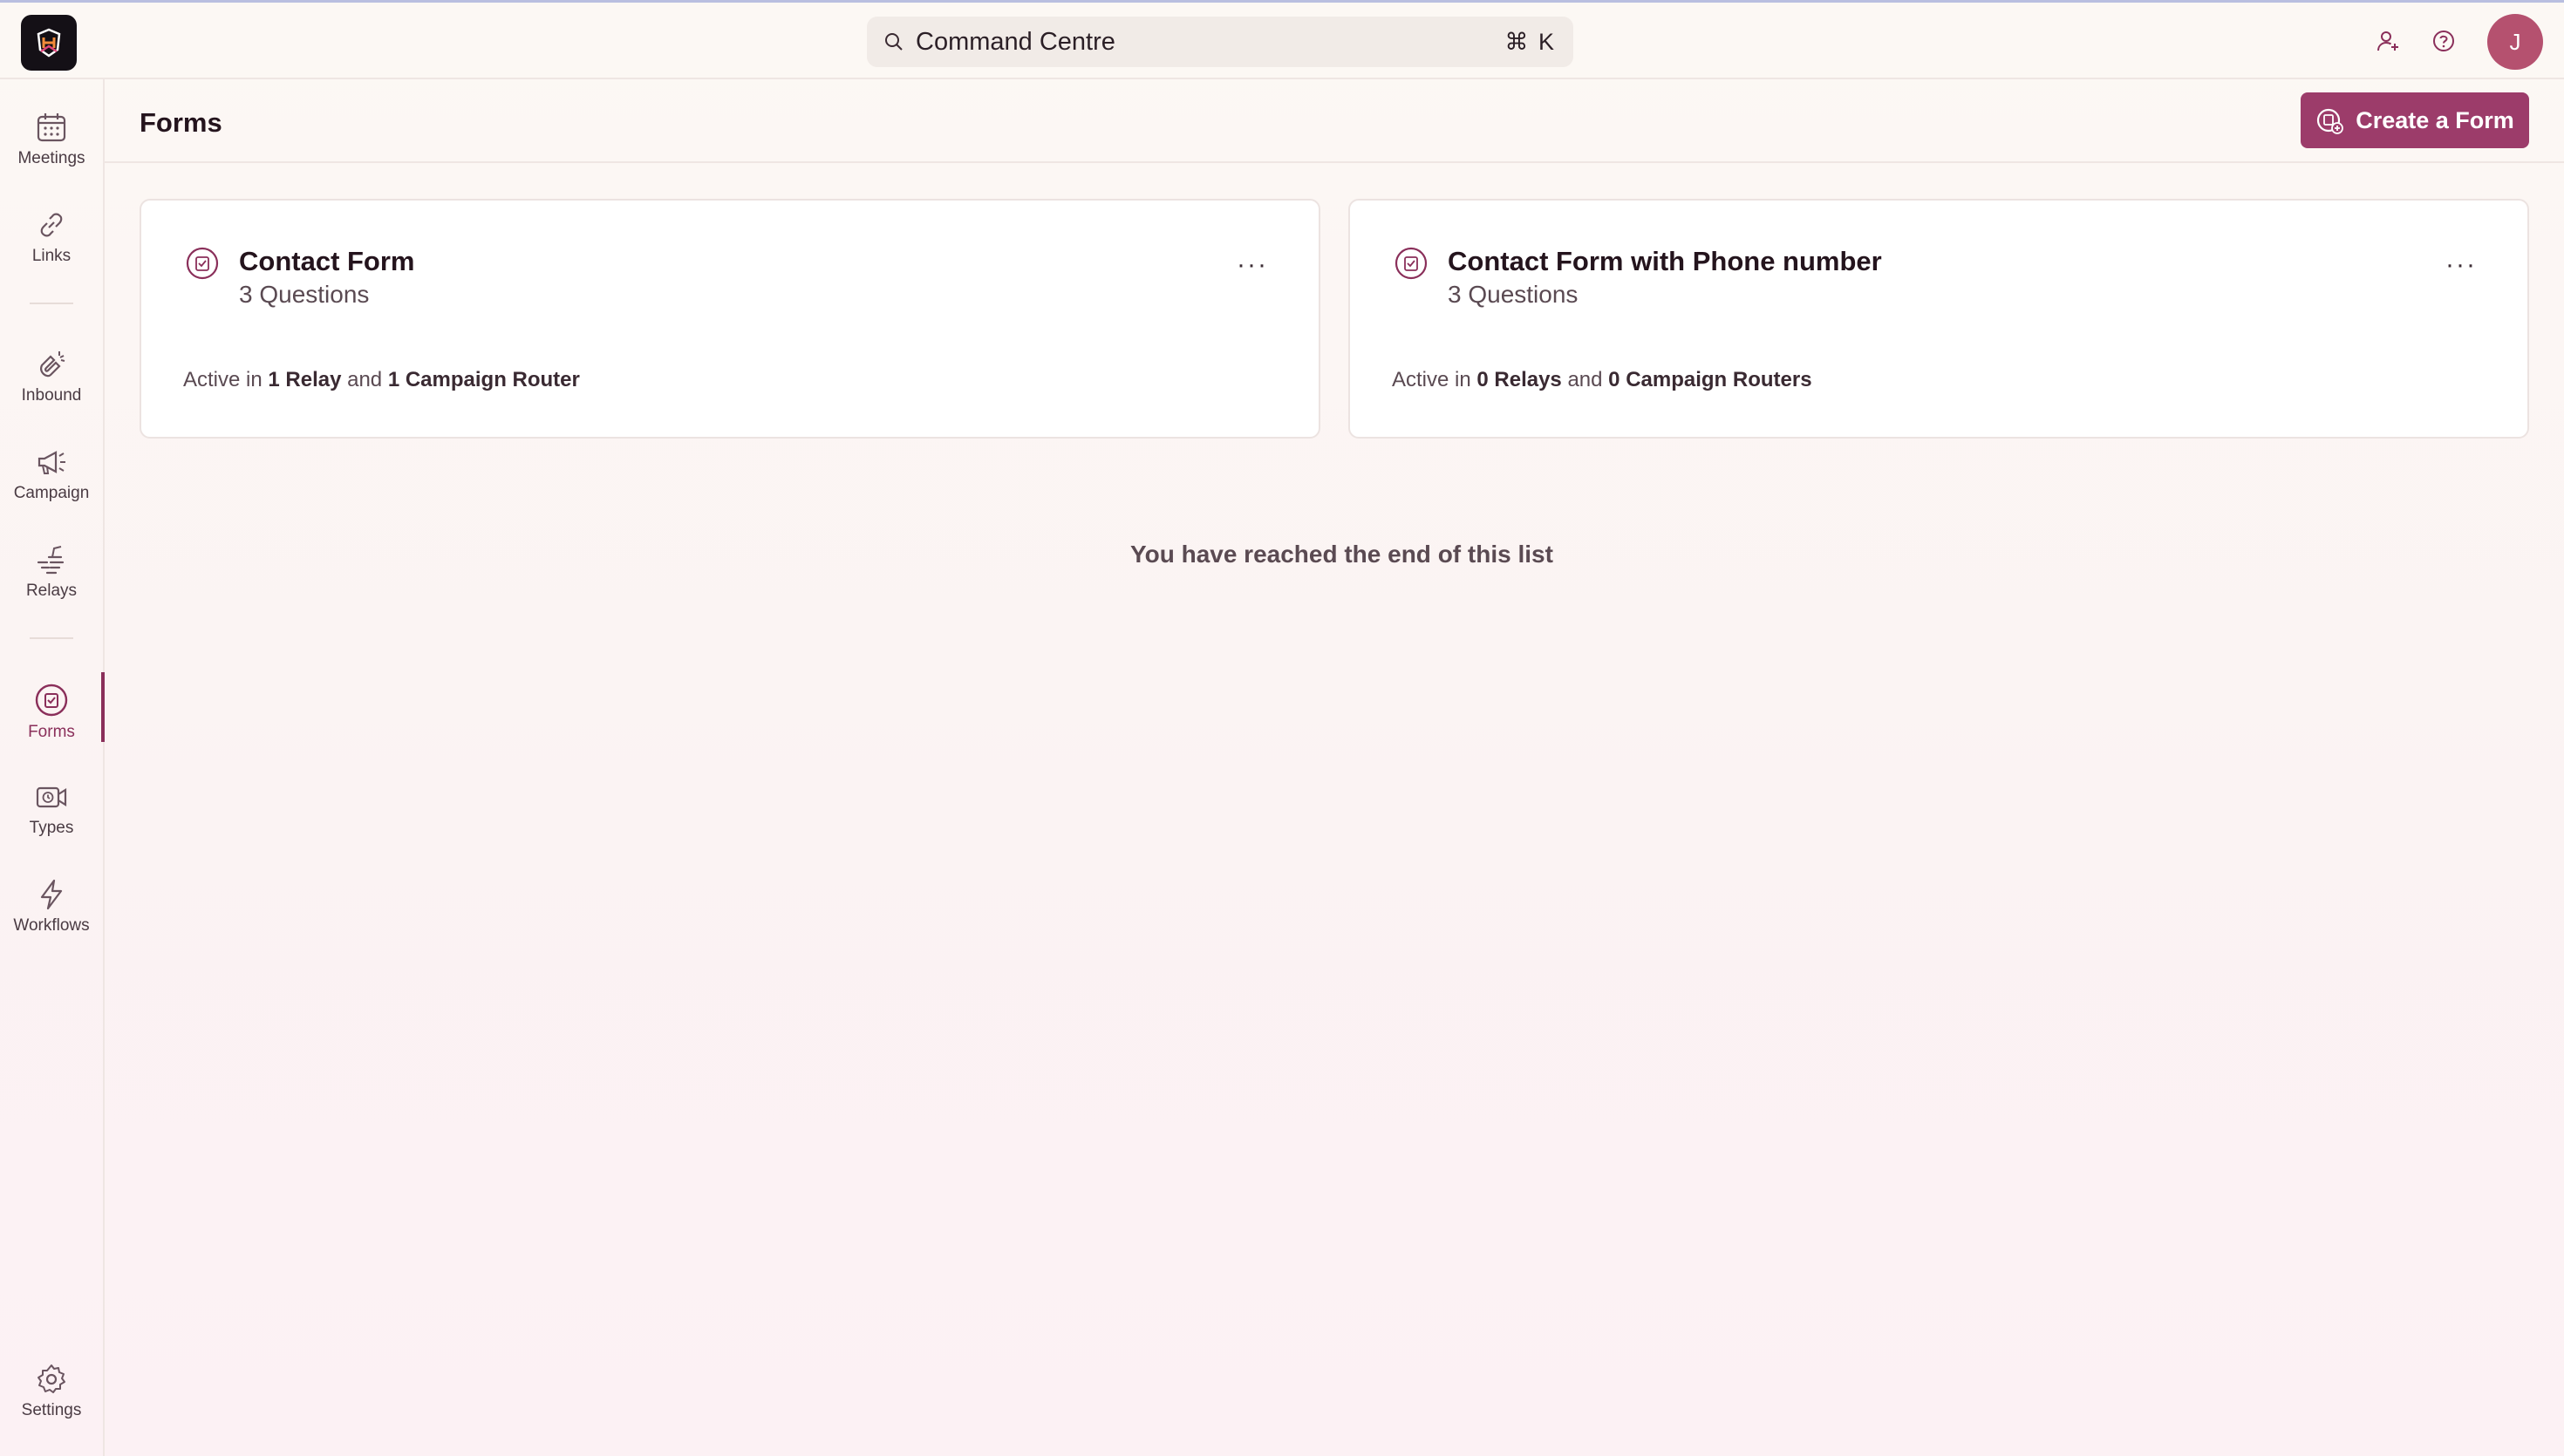 The width and height of the screenshot is (2564, 1456). I want to click on sidebar-item-label: Settings, so click(51, 1410).